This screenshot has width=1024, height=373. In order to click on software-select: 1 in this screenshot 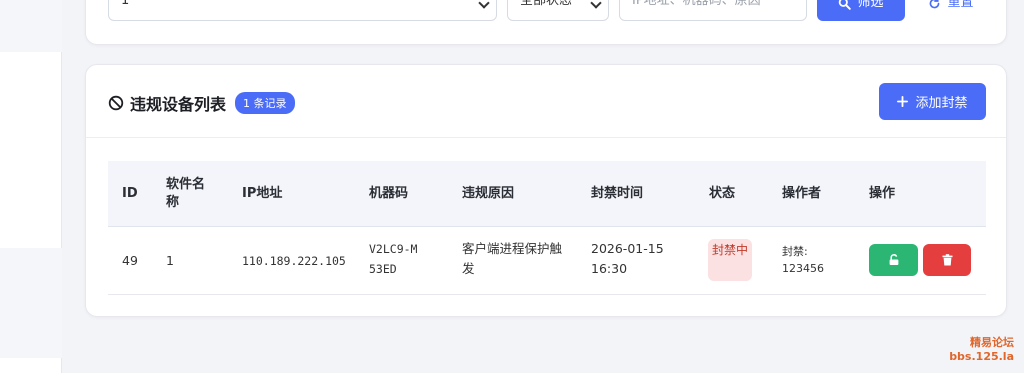, I will do `click(302, 10)`.